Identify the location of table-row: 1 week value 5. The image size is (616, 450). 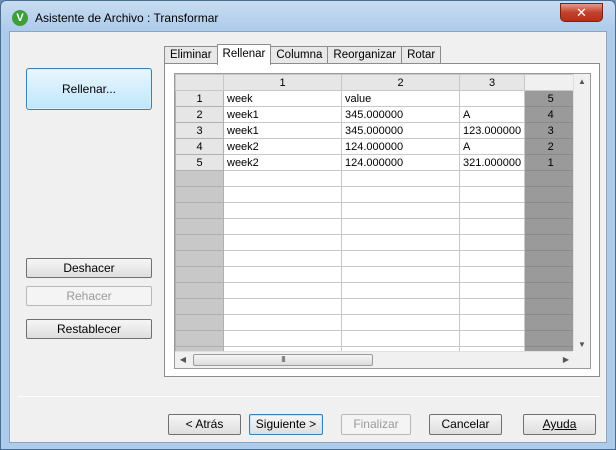
(376, 98).